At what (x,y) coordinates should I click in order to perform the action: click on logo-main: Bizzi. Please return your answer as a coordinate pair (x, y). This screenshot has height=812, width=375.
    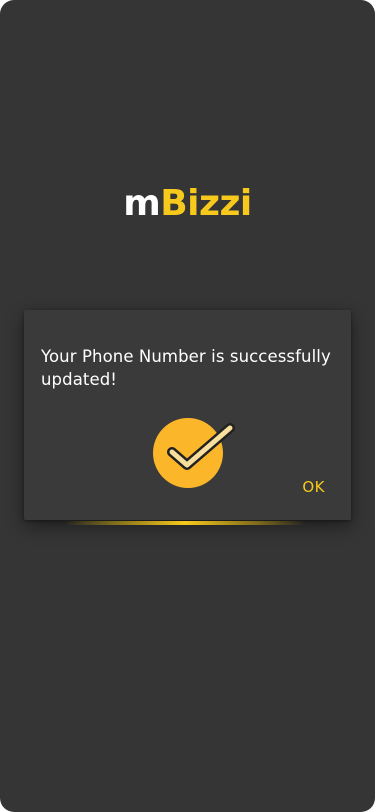
    Looking at the image, I should click on (206, 203).